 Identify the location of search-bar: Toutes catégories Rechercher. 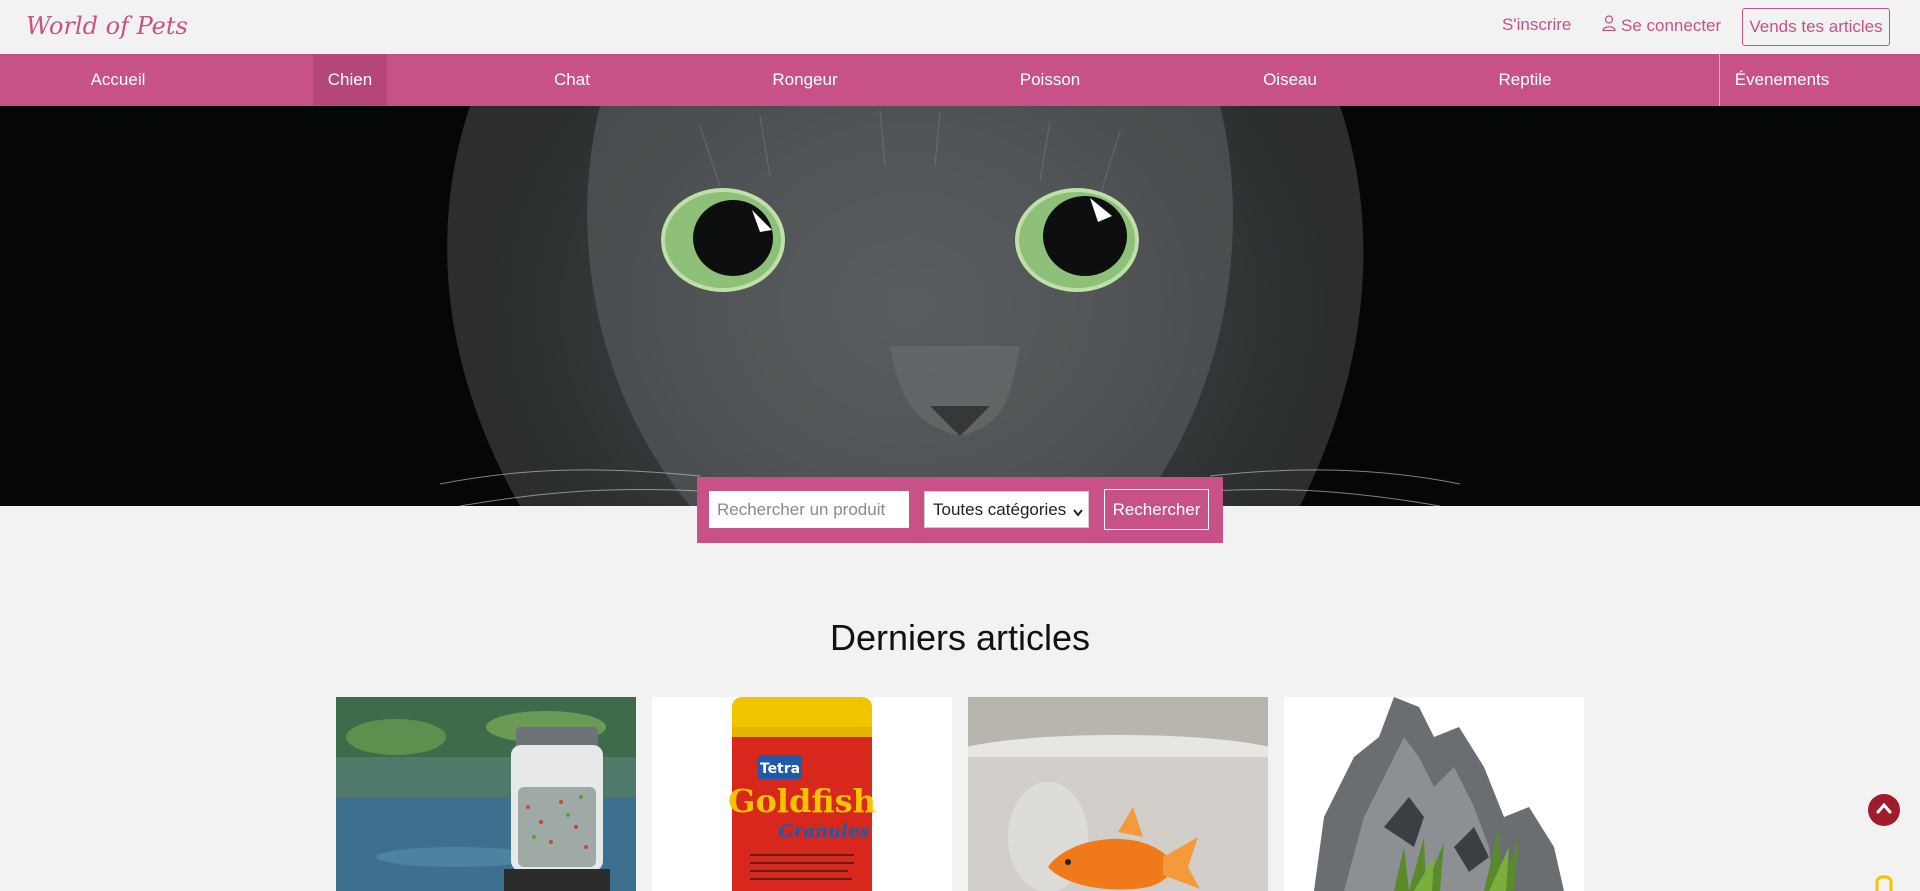
(960, 510).